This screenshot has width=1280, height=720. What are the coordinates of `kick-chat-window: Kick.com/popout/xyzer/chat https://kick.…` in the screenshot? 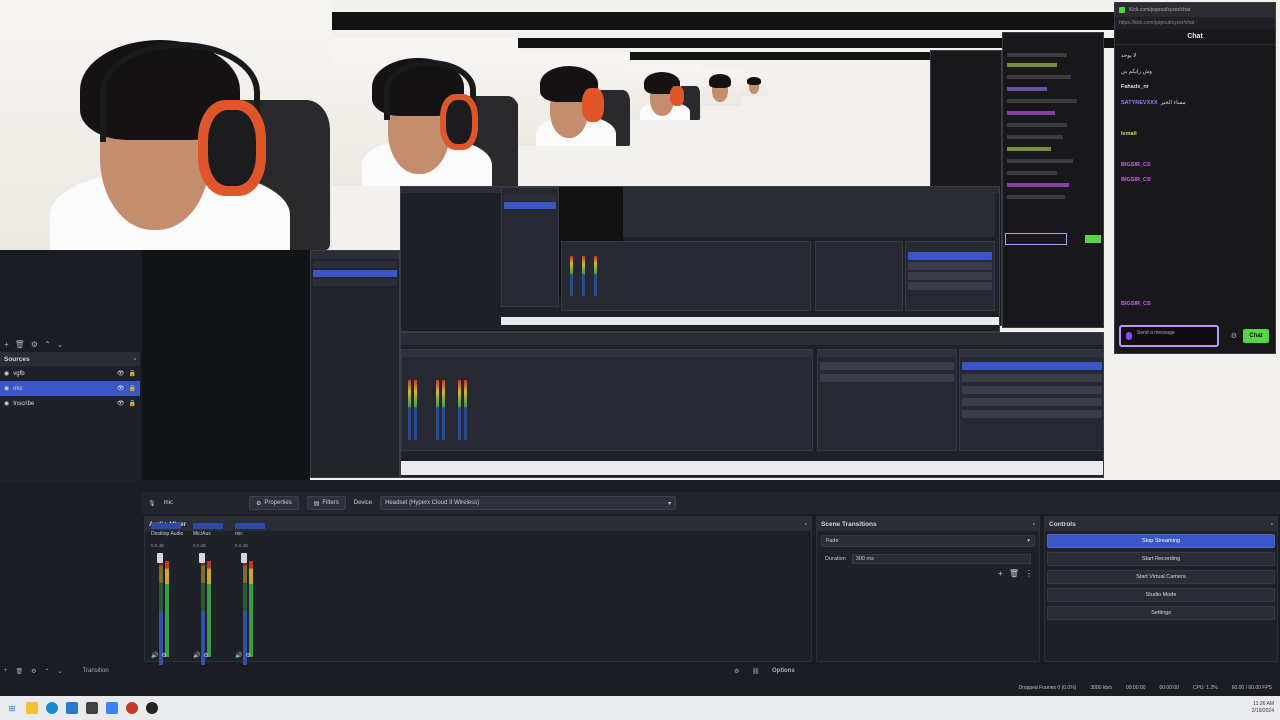 It's located at (1195, 178).